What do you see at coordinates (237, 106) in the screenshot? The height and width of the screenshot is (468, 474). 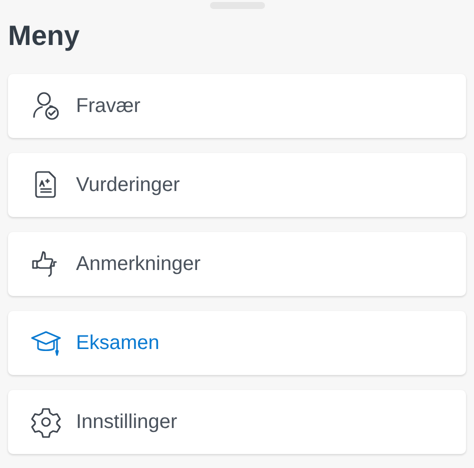 I see `menu-item: Fravær` at bounding box center [237, 106].